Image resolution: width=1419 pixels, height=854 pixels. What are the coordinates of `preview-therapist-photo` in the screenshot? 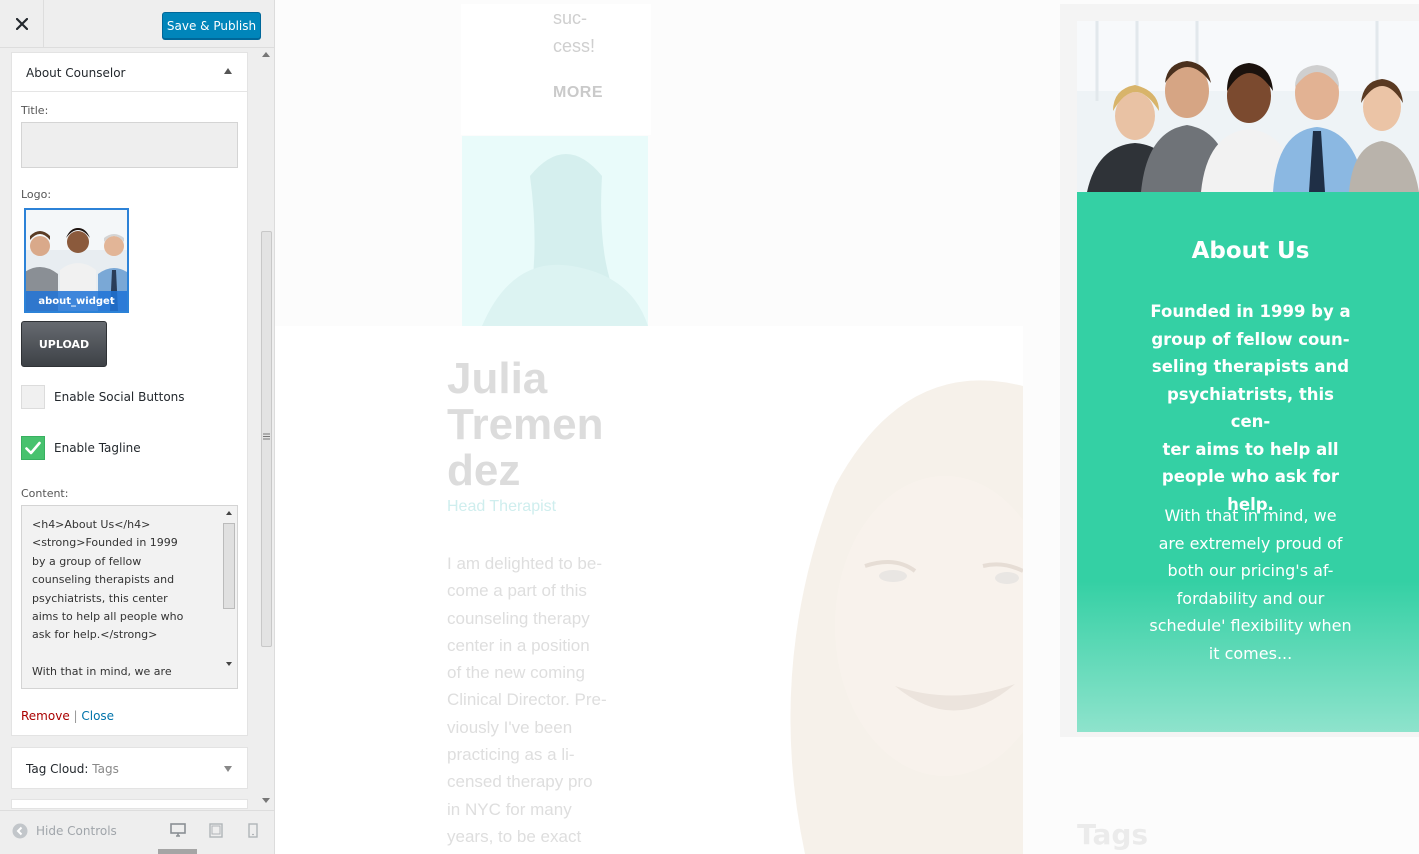 It's located at (884, 610).